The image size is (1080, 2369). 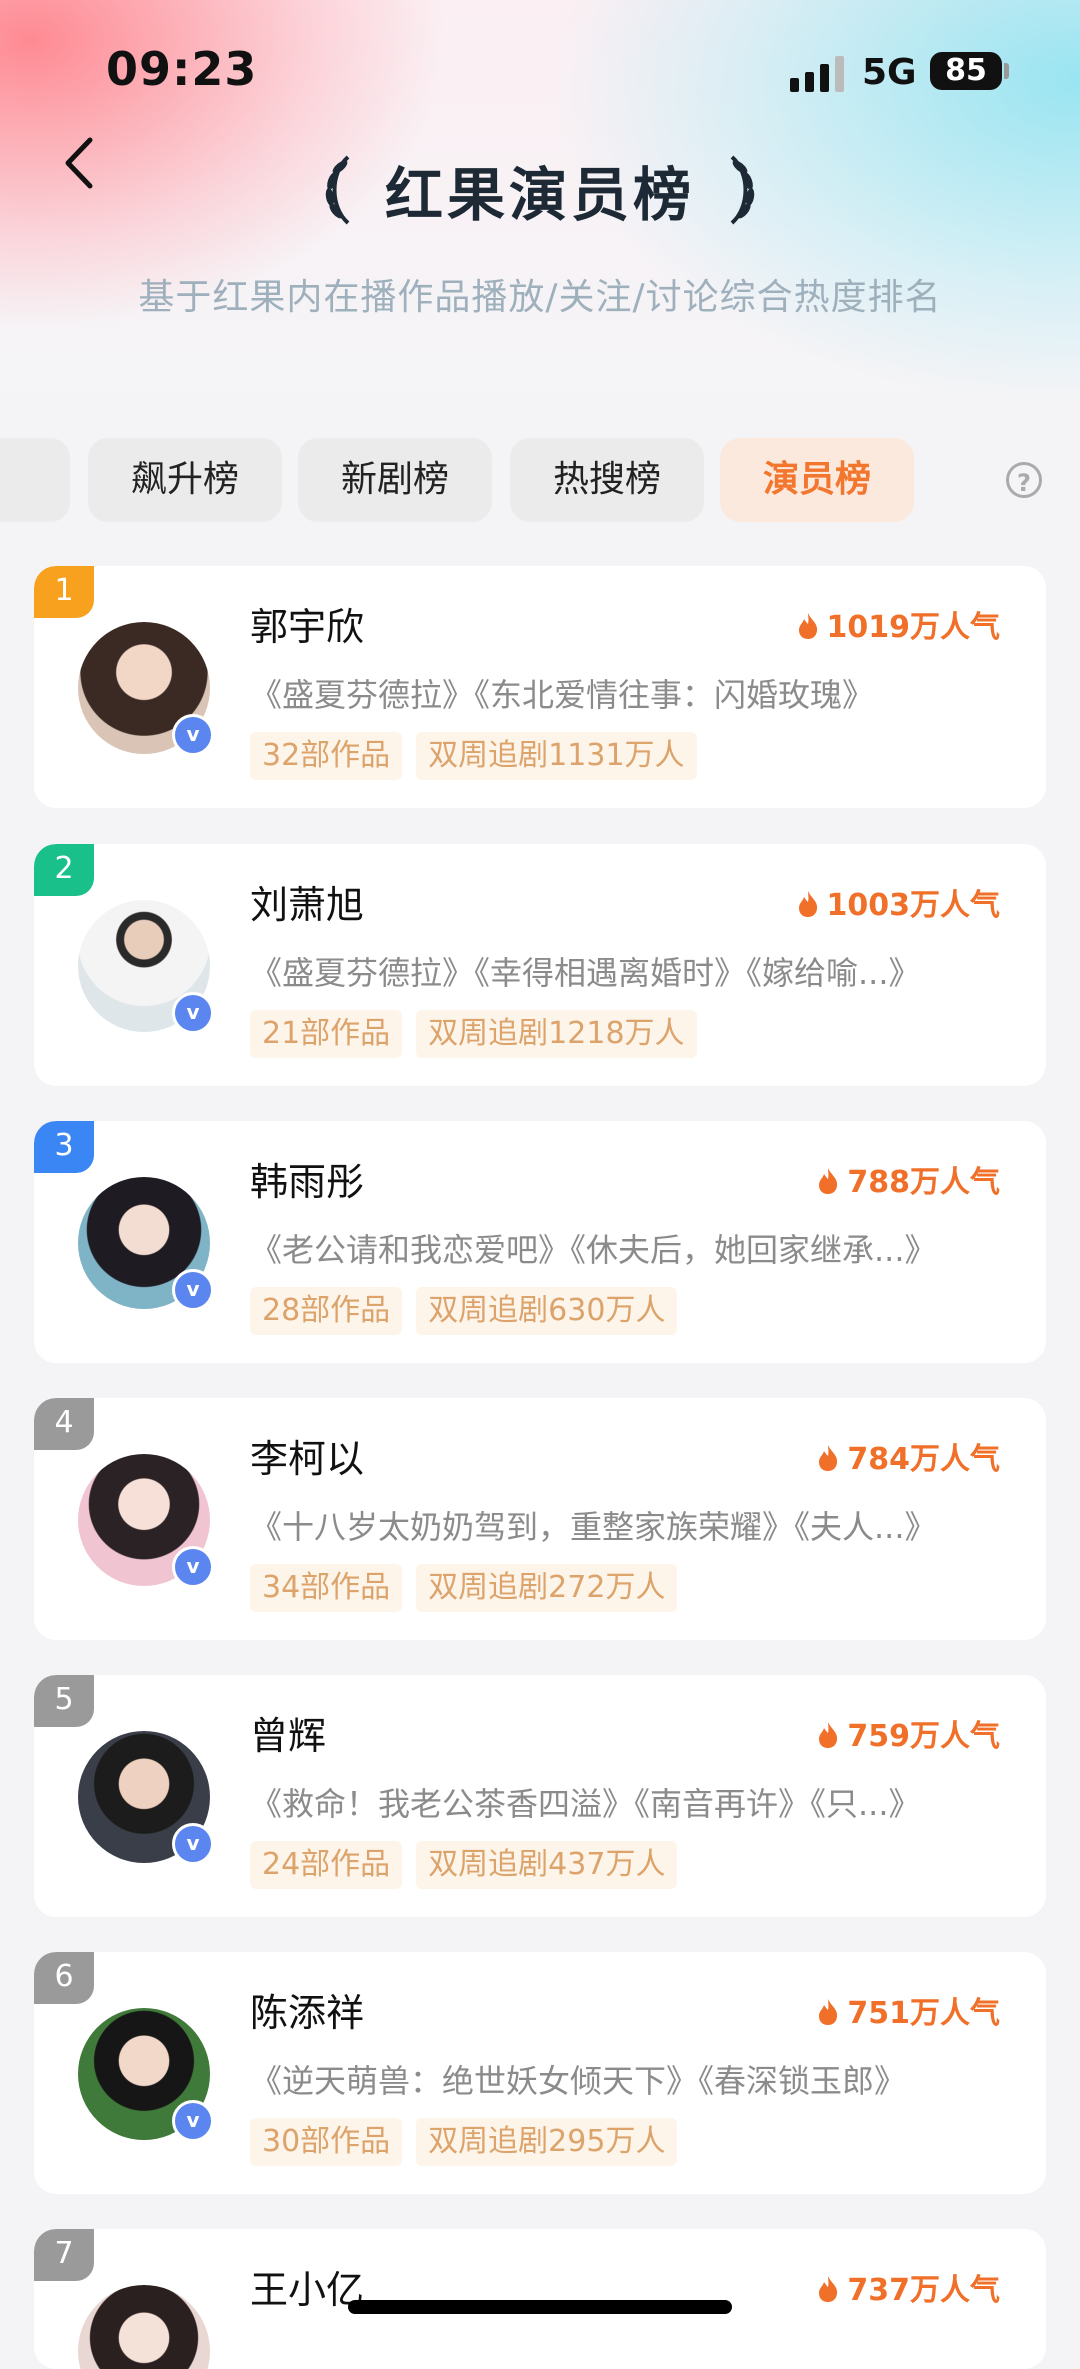 I want to click on tags: 24部作品 双周追剧437万人, so click(x=470, y=1865).